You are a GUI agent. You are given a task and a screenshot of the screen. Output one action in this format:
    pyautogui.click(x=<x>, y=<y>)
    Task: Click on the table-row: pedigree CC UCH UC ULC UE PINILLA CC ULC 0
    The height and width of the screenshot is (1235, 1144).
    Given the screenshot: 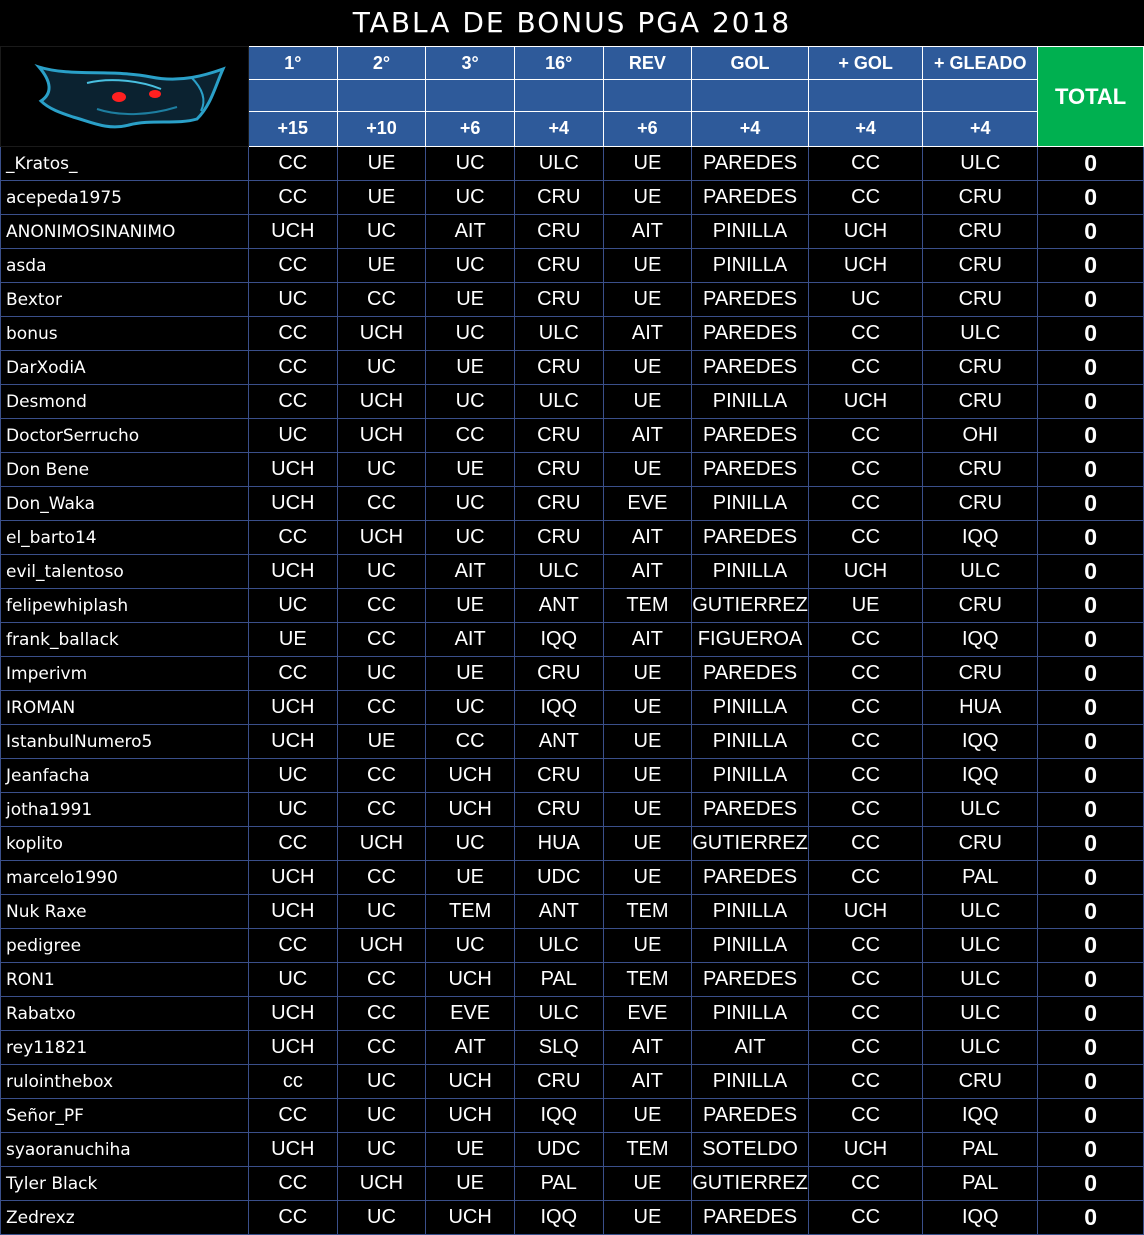 What is the action you would take?
    pyautogui.click(x=572, y=945)
    